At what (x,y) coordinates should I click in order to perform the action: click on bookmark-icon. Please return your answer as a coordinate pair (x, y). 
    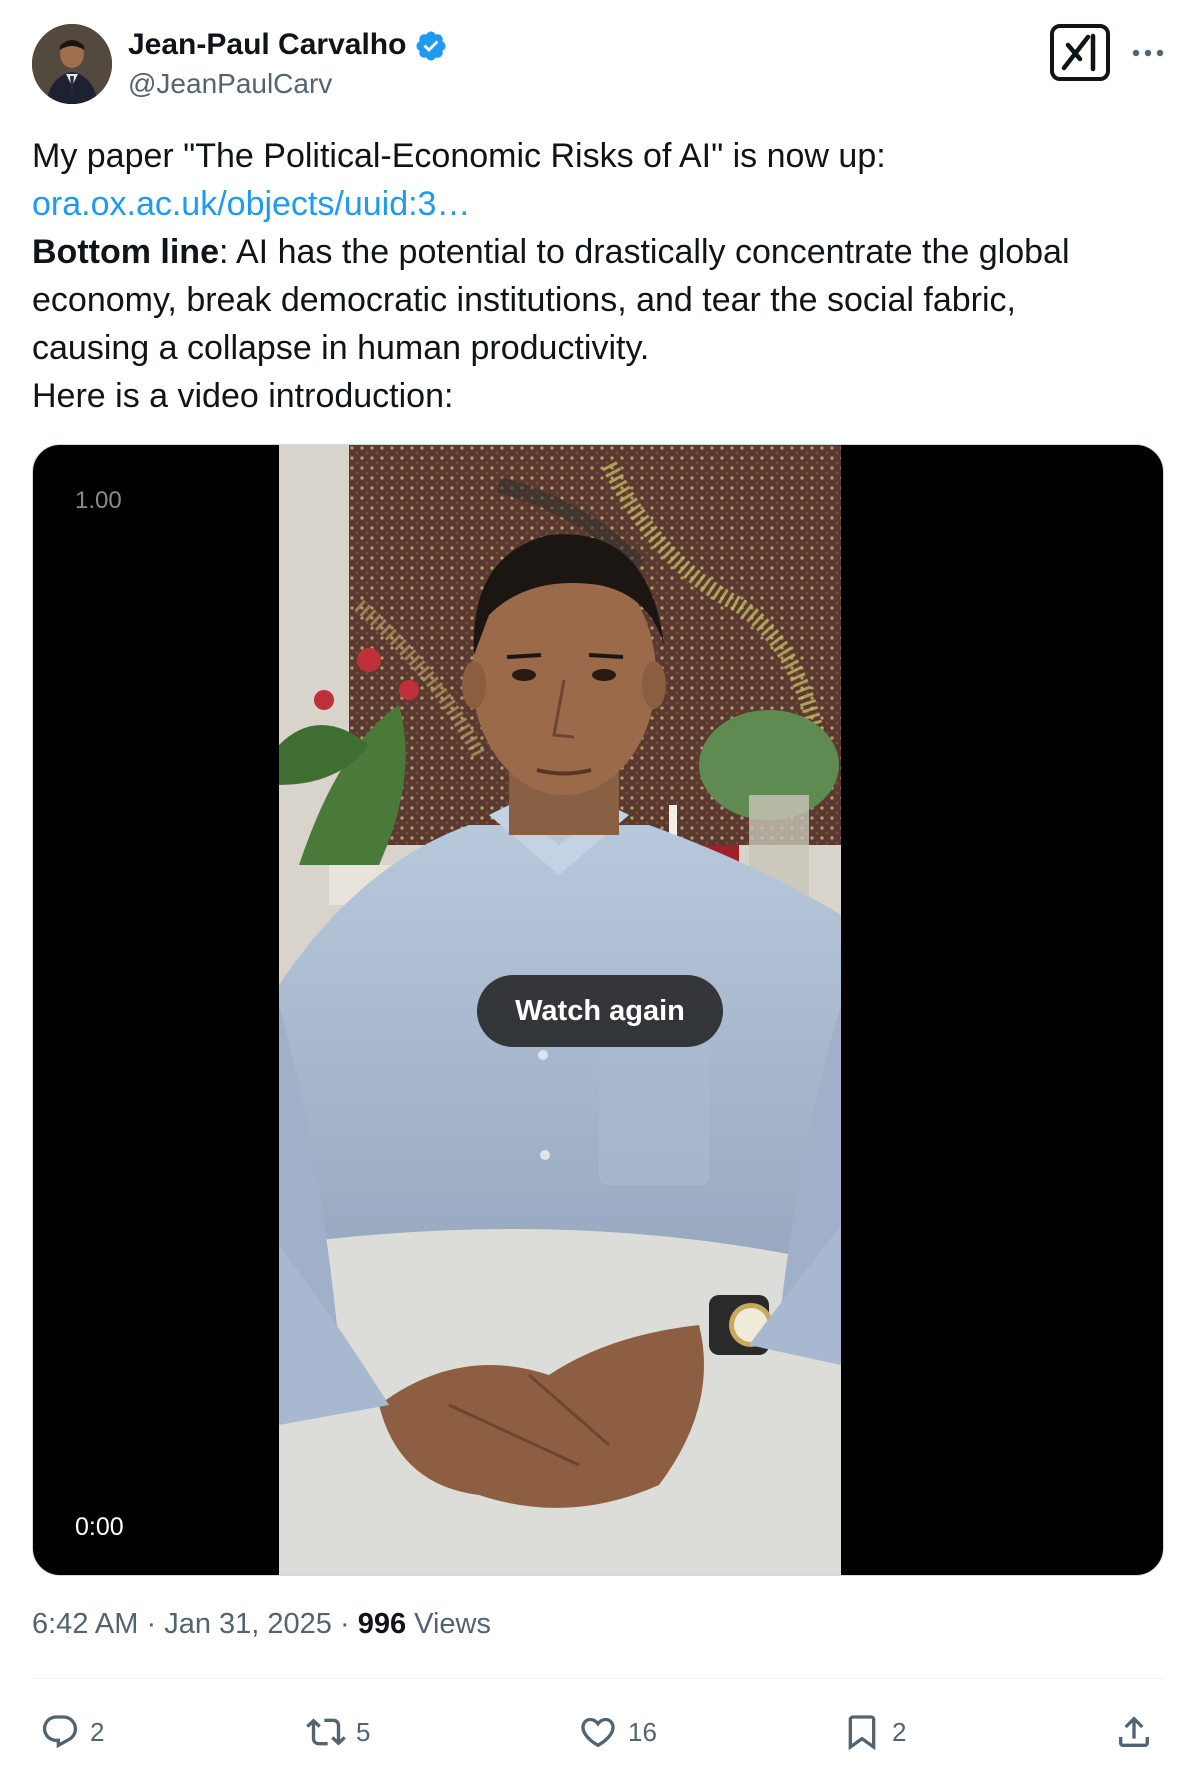
    Looking at the image, I should click on (862, 1733).